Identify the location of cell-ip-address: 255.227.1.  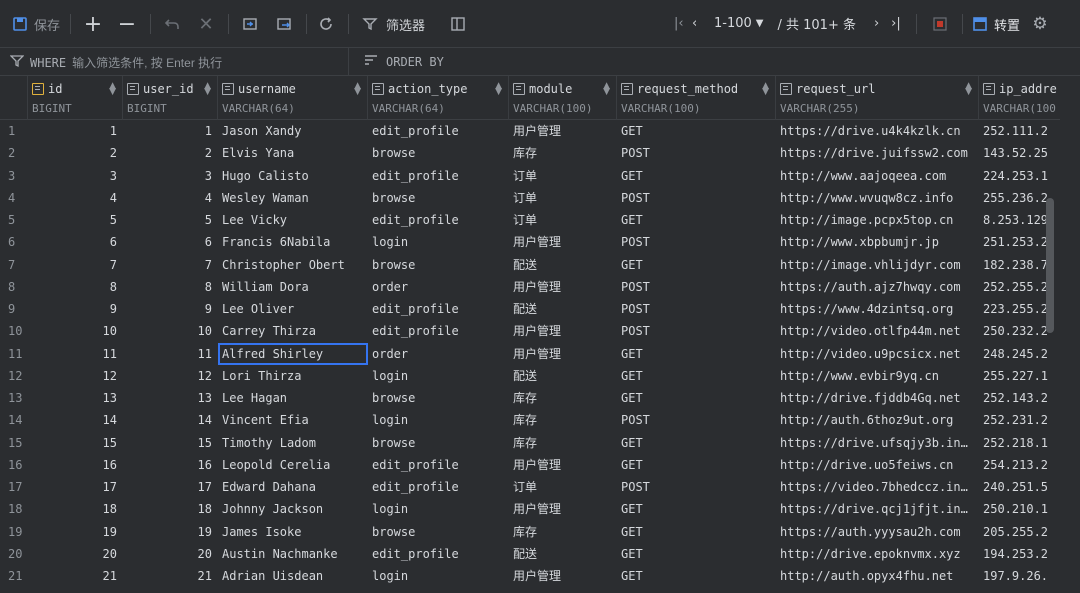
(1019, 376).